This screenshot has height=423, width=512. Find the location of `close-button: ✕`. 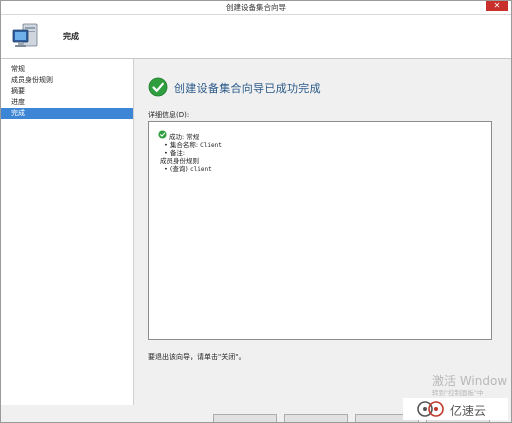

close-button: ✕ is located at coordinates (497, 6).